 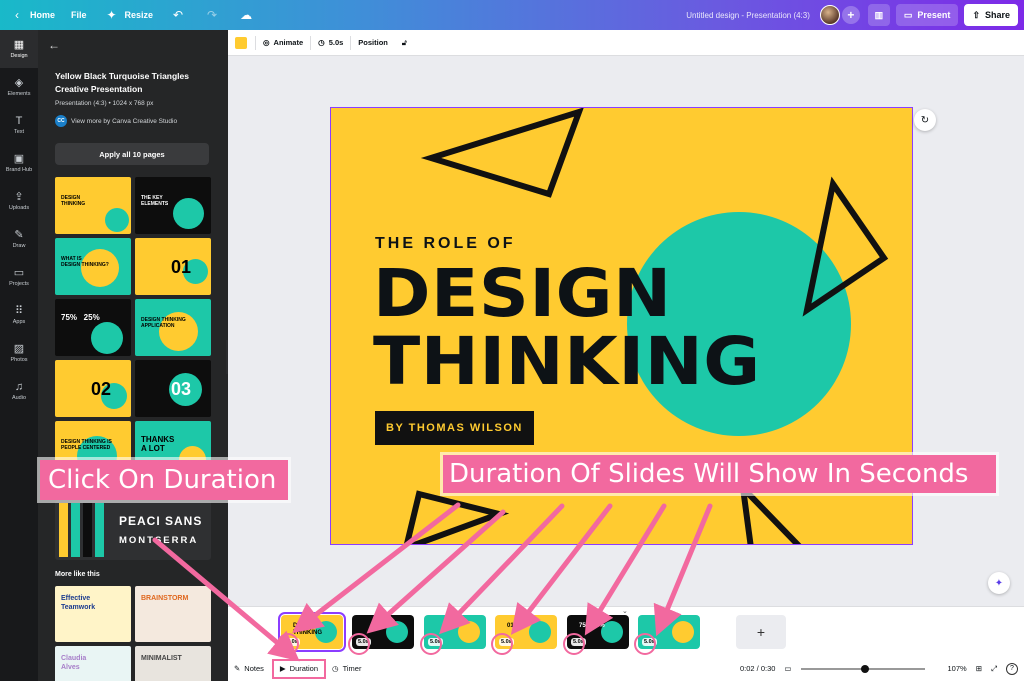 What do you see at coordinates (173, 614) in the screenshot?
I see `similar-template-thumb: BRAINSTORM` at bounding box center [173, 614].